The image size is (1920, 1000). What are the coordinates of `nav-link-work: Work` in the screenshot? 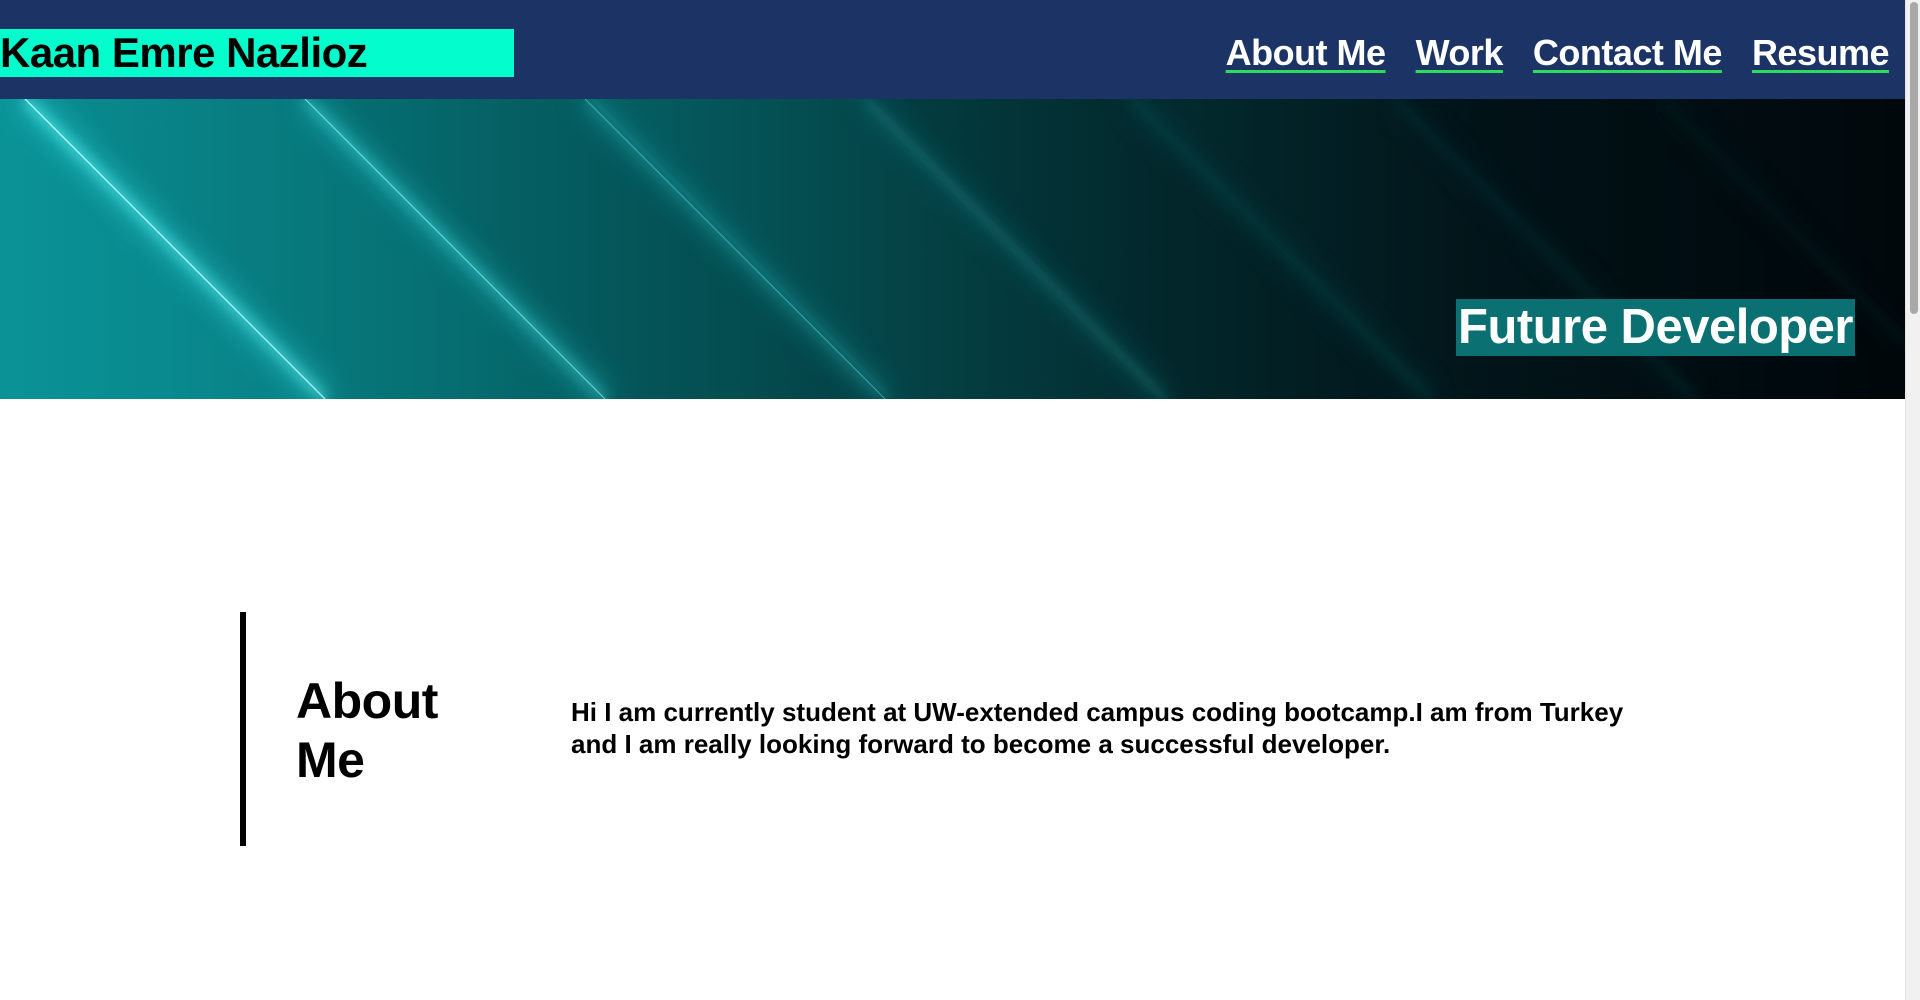 It's located at (1460, 53).